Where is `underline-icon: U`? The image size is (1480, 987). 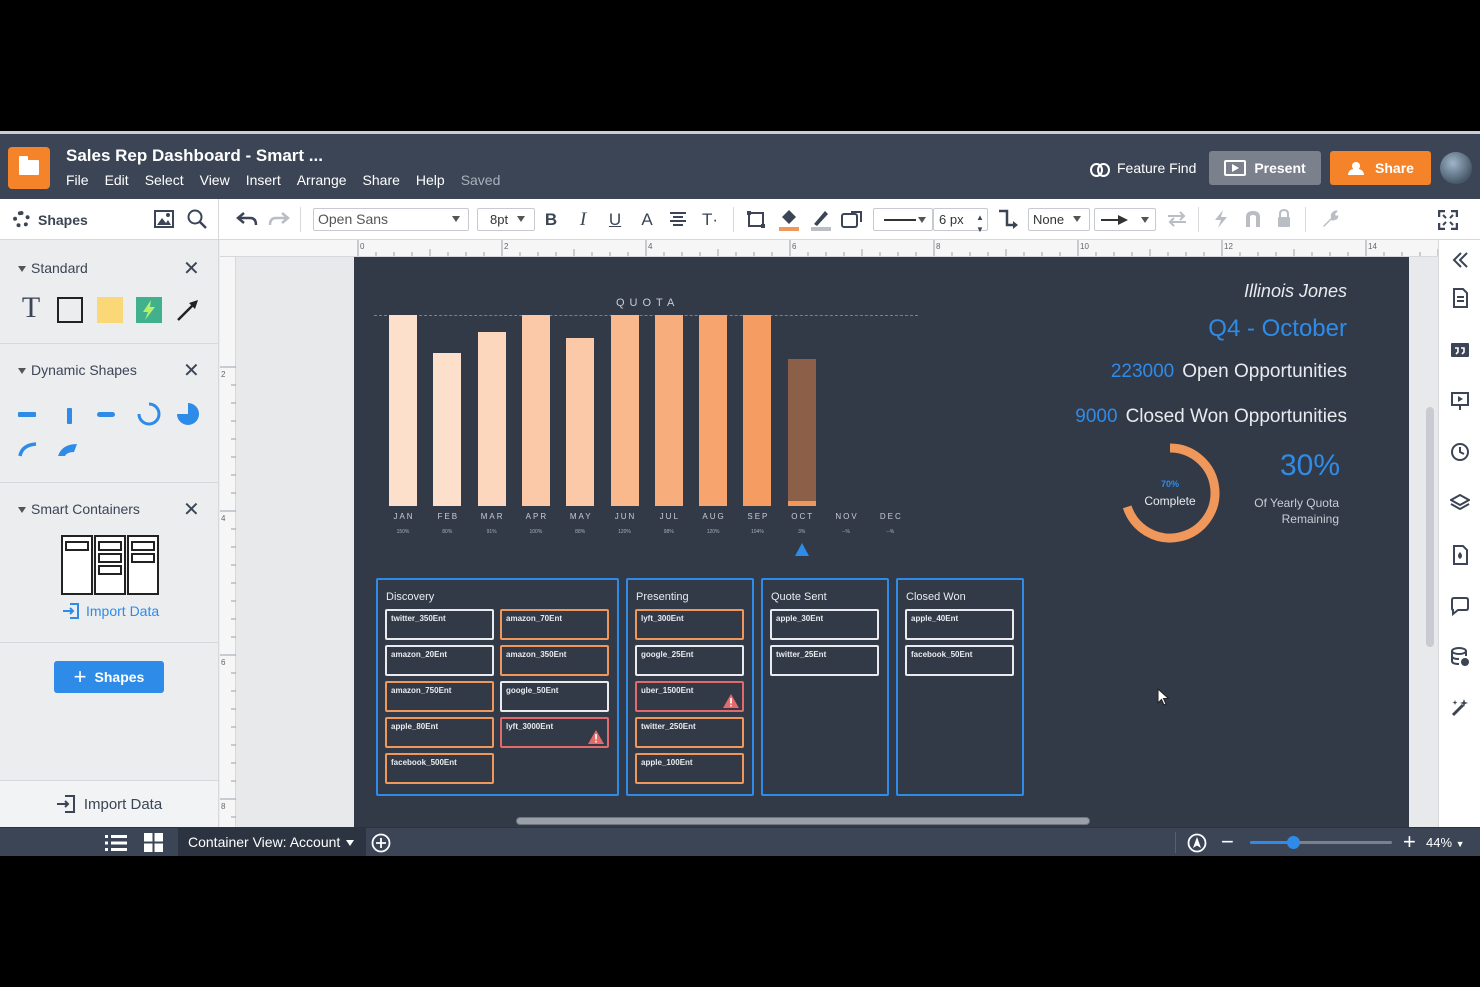
underline-icon: U is located at coordinates (615, 219).